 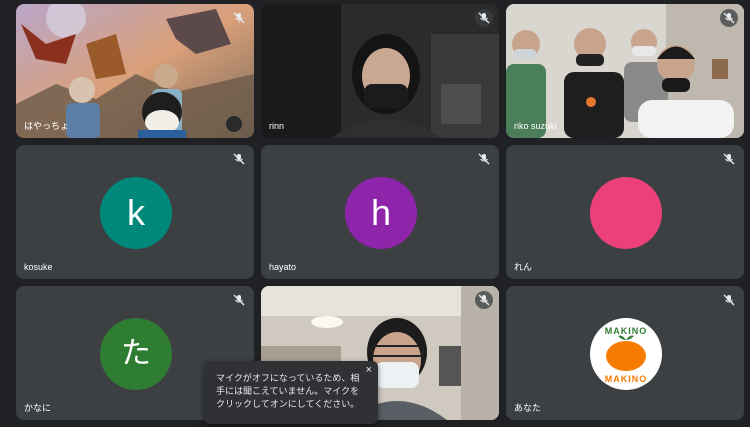 I want to click on avatar, so click(x=626, y=213).